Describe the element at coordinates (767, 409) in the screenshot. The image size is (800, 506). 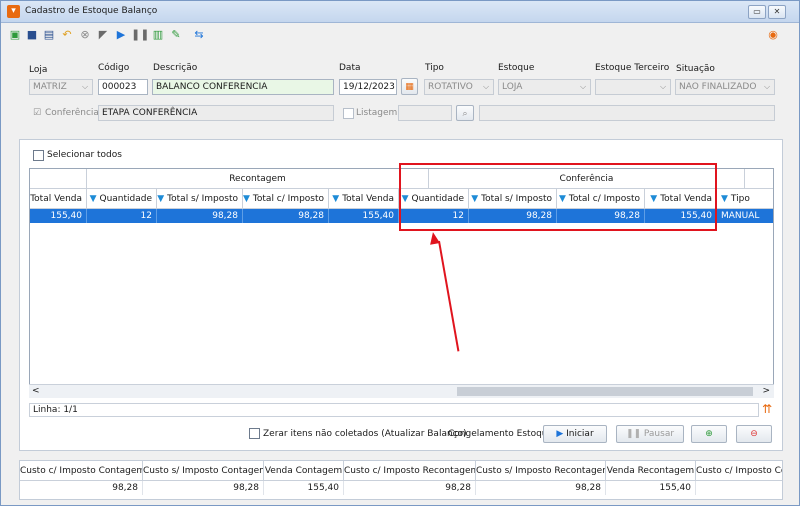
I see `sort-icon: ⇈` at that location.